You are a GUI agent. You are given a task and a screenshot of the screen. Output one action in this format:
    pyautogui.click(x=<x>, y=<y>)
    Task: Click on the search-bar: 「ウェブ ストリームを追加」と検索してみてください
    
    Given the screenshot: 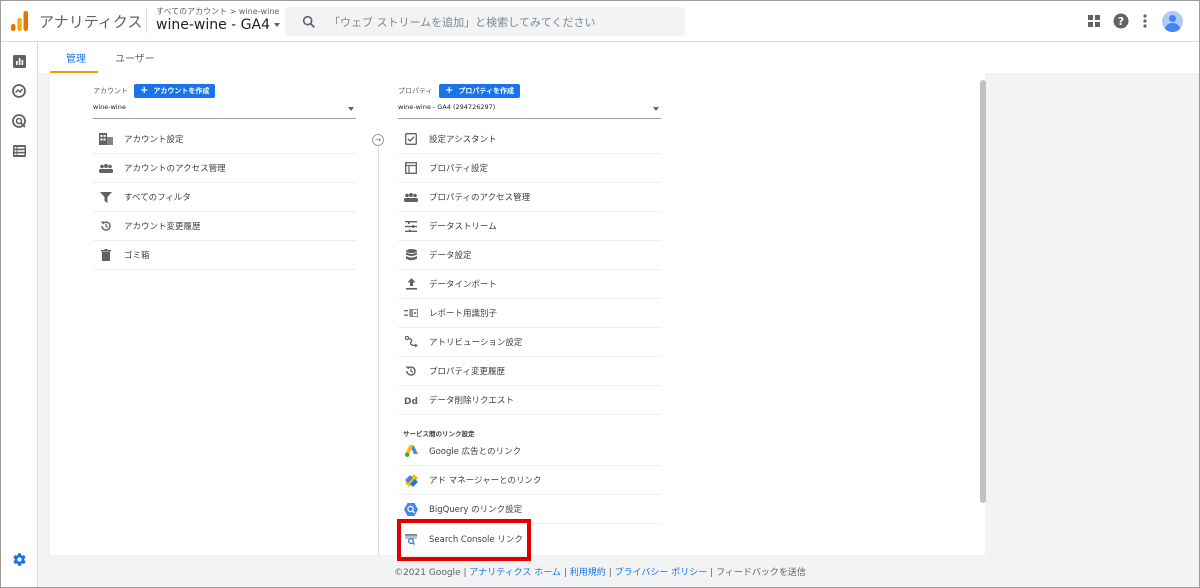 What is the action you would take?
    pyautogui.click(x=485, y=21)
    